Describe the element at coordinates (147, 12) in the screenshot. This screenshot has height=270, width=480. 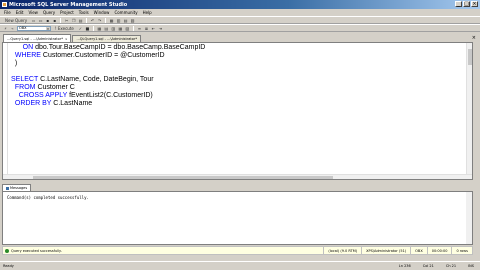
I see `menu-help: Help` at that location.